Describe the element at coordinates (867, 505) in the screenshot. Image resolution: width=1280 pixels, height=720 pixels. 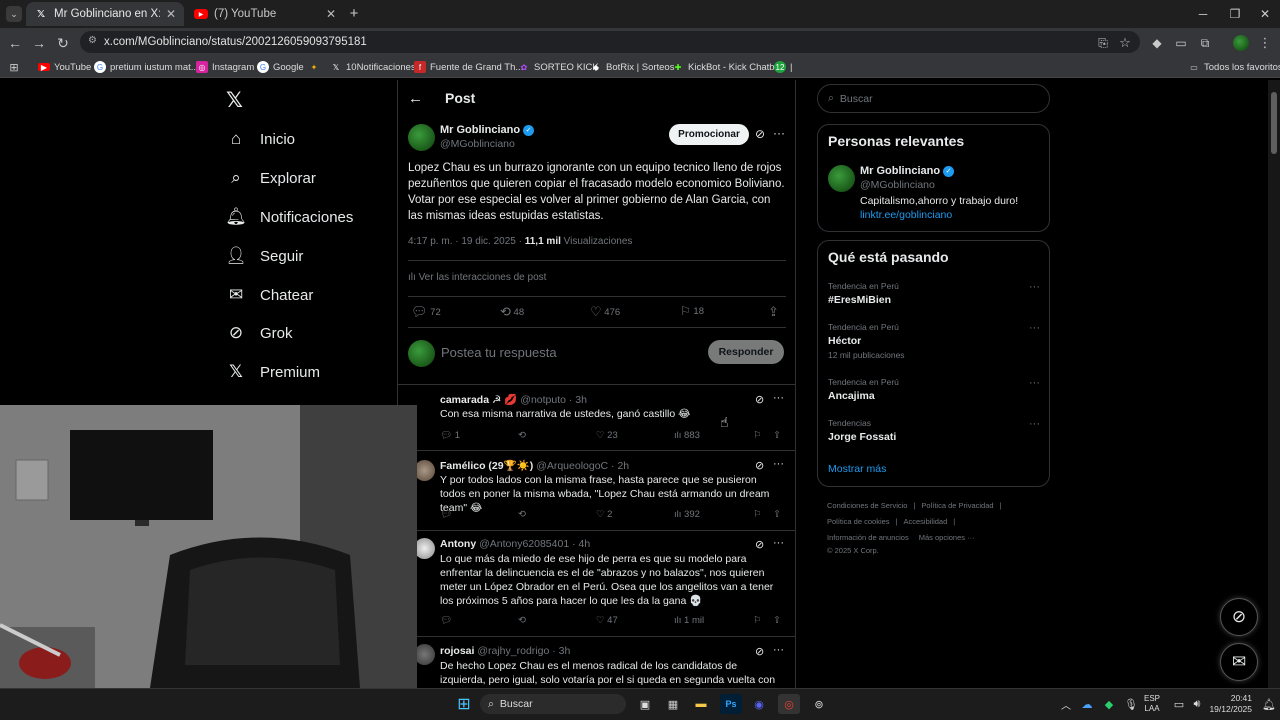
I see `terms-link: Condiciones de Servicio` at that location.